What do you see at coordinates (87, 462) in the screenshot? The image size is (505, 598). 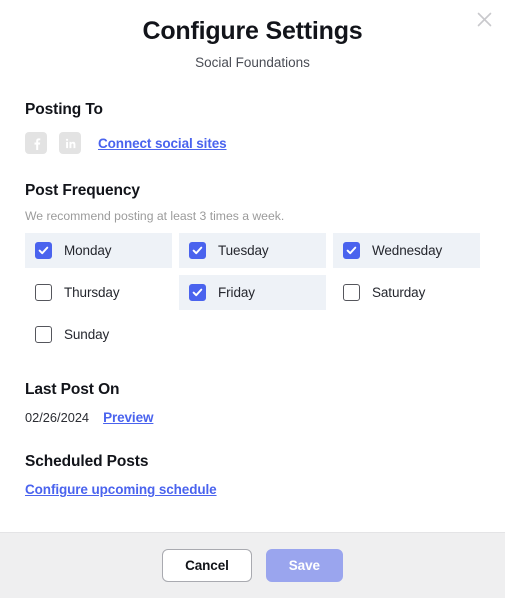 I see `scheduled-posts-heading: Scheduled Posts` at bounding box center [87, 462].